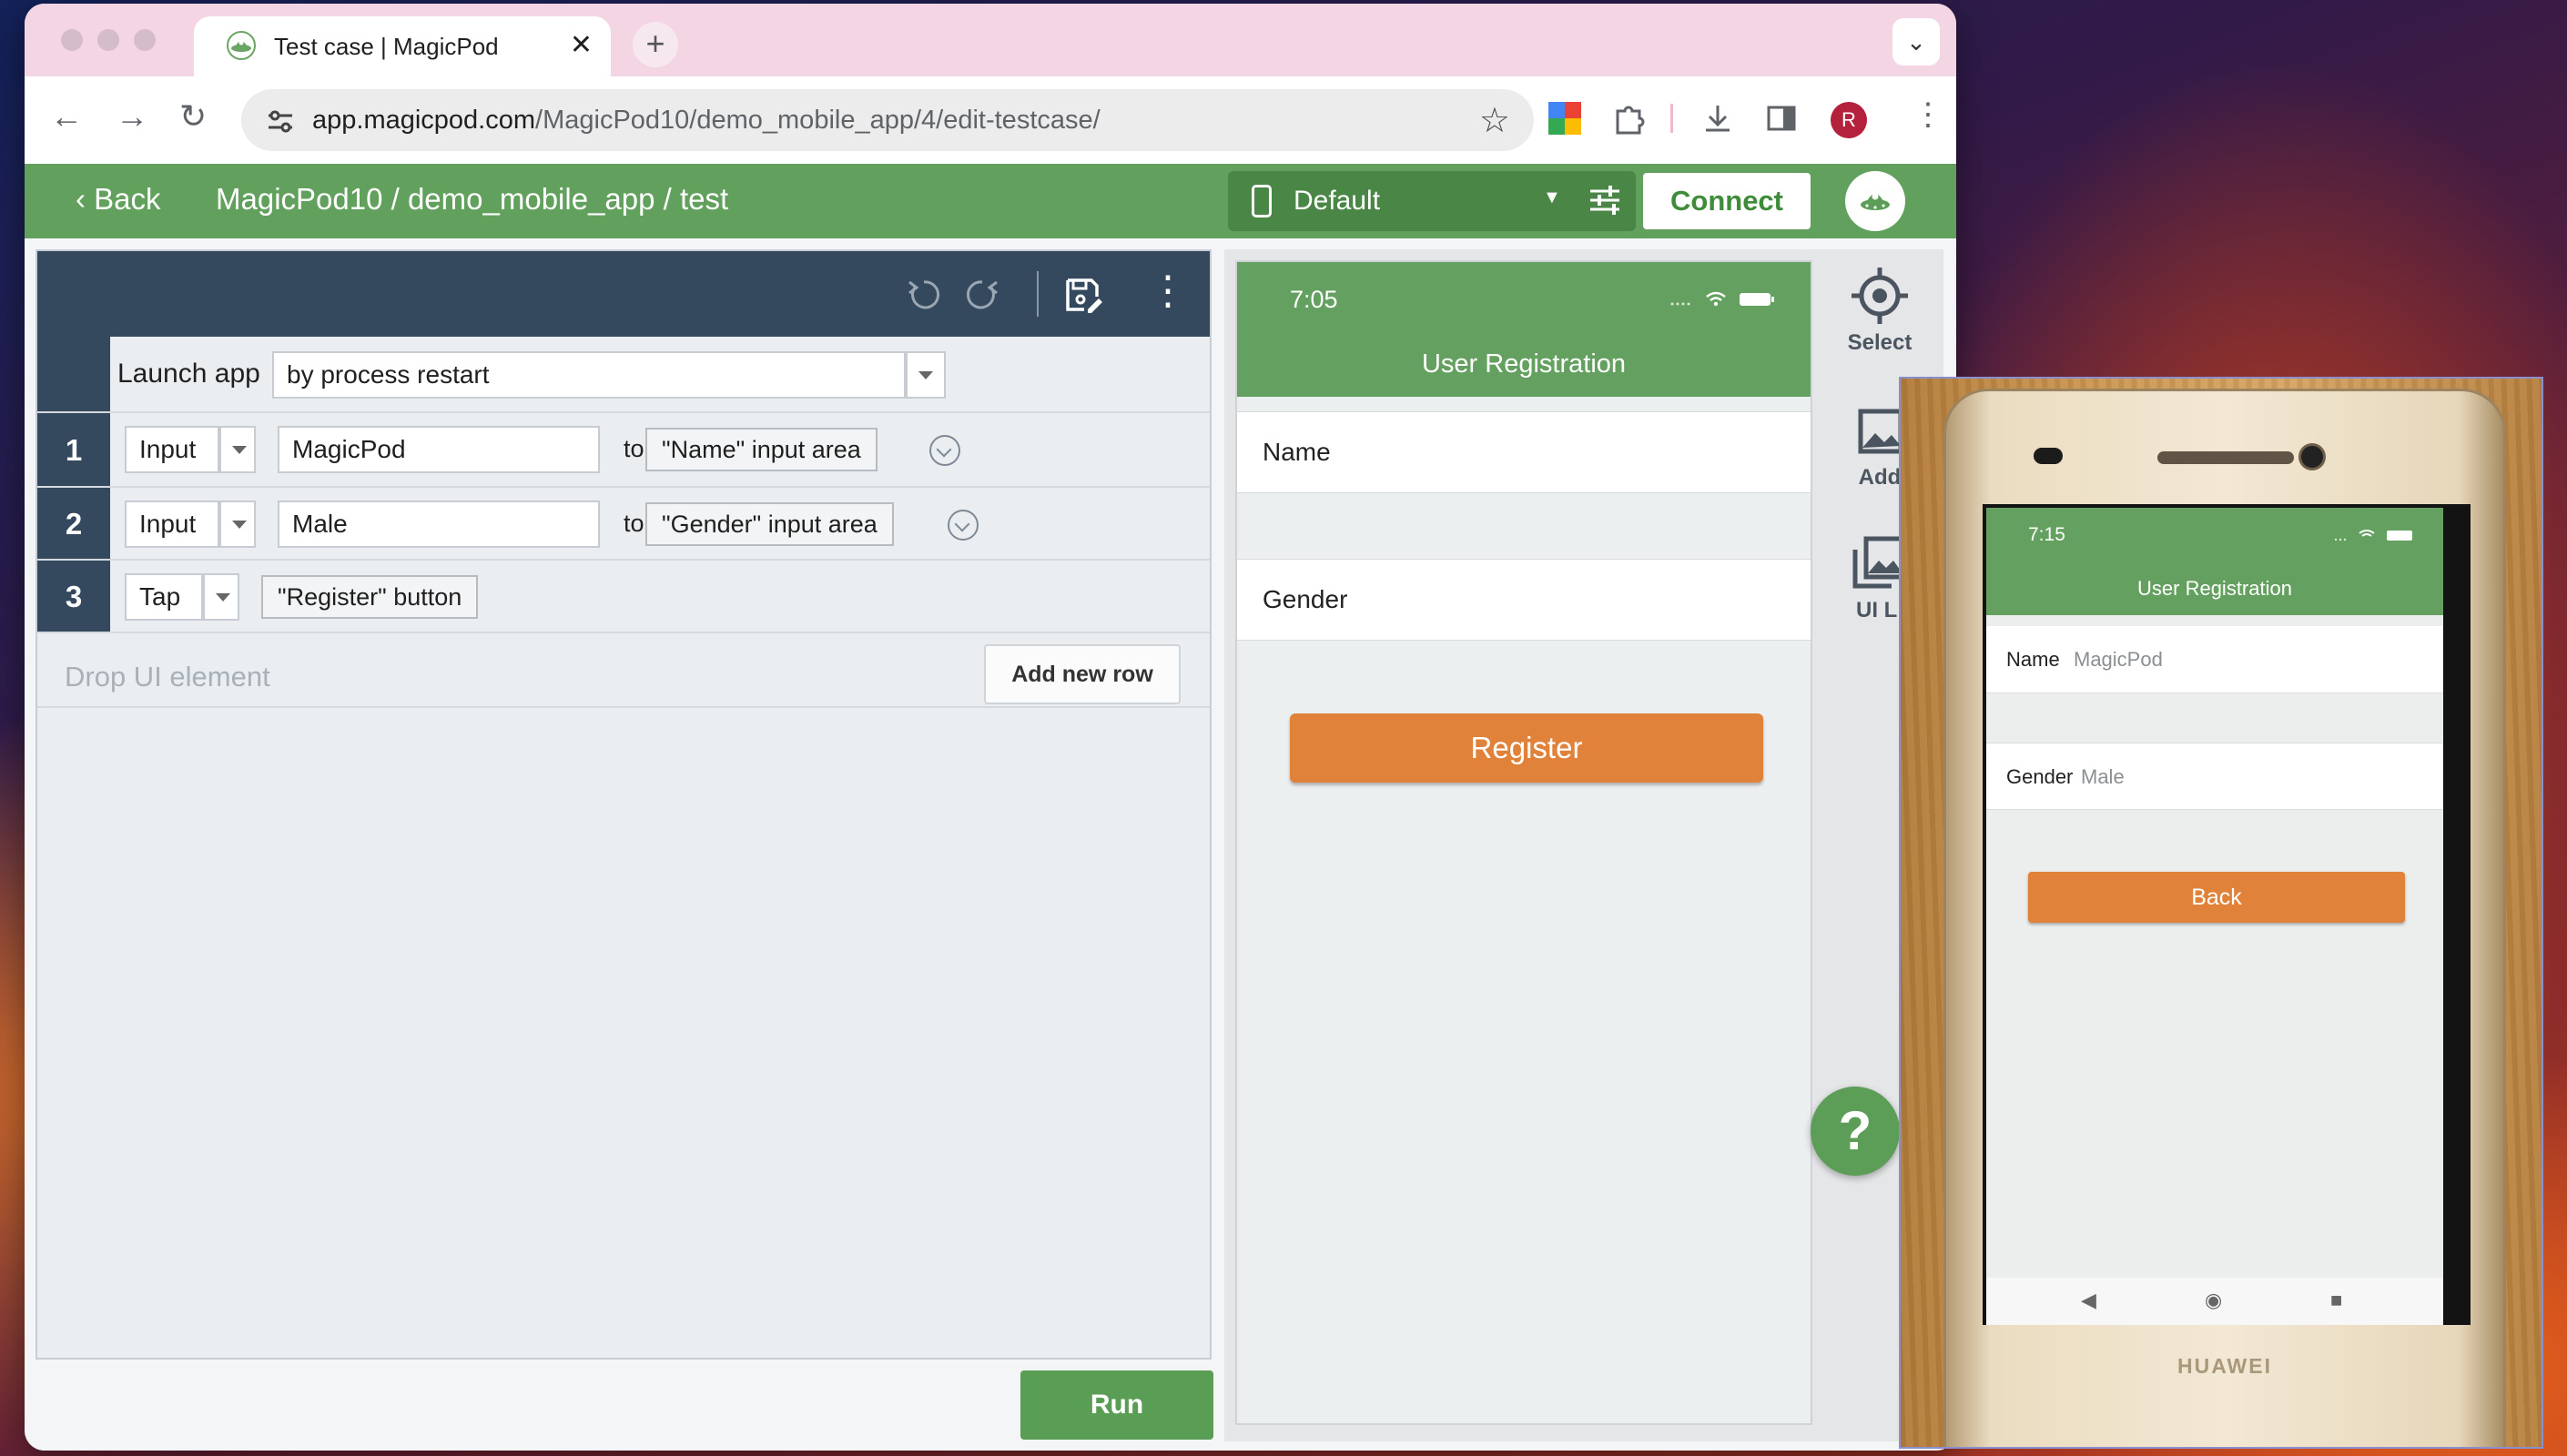 The height and width of the screenshot is (1456, 2567). Describe the element at coordinates (2033, 659) in the screenshot. I see `phone-name-label: Name` at that location.